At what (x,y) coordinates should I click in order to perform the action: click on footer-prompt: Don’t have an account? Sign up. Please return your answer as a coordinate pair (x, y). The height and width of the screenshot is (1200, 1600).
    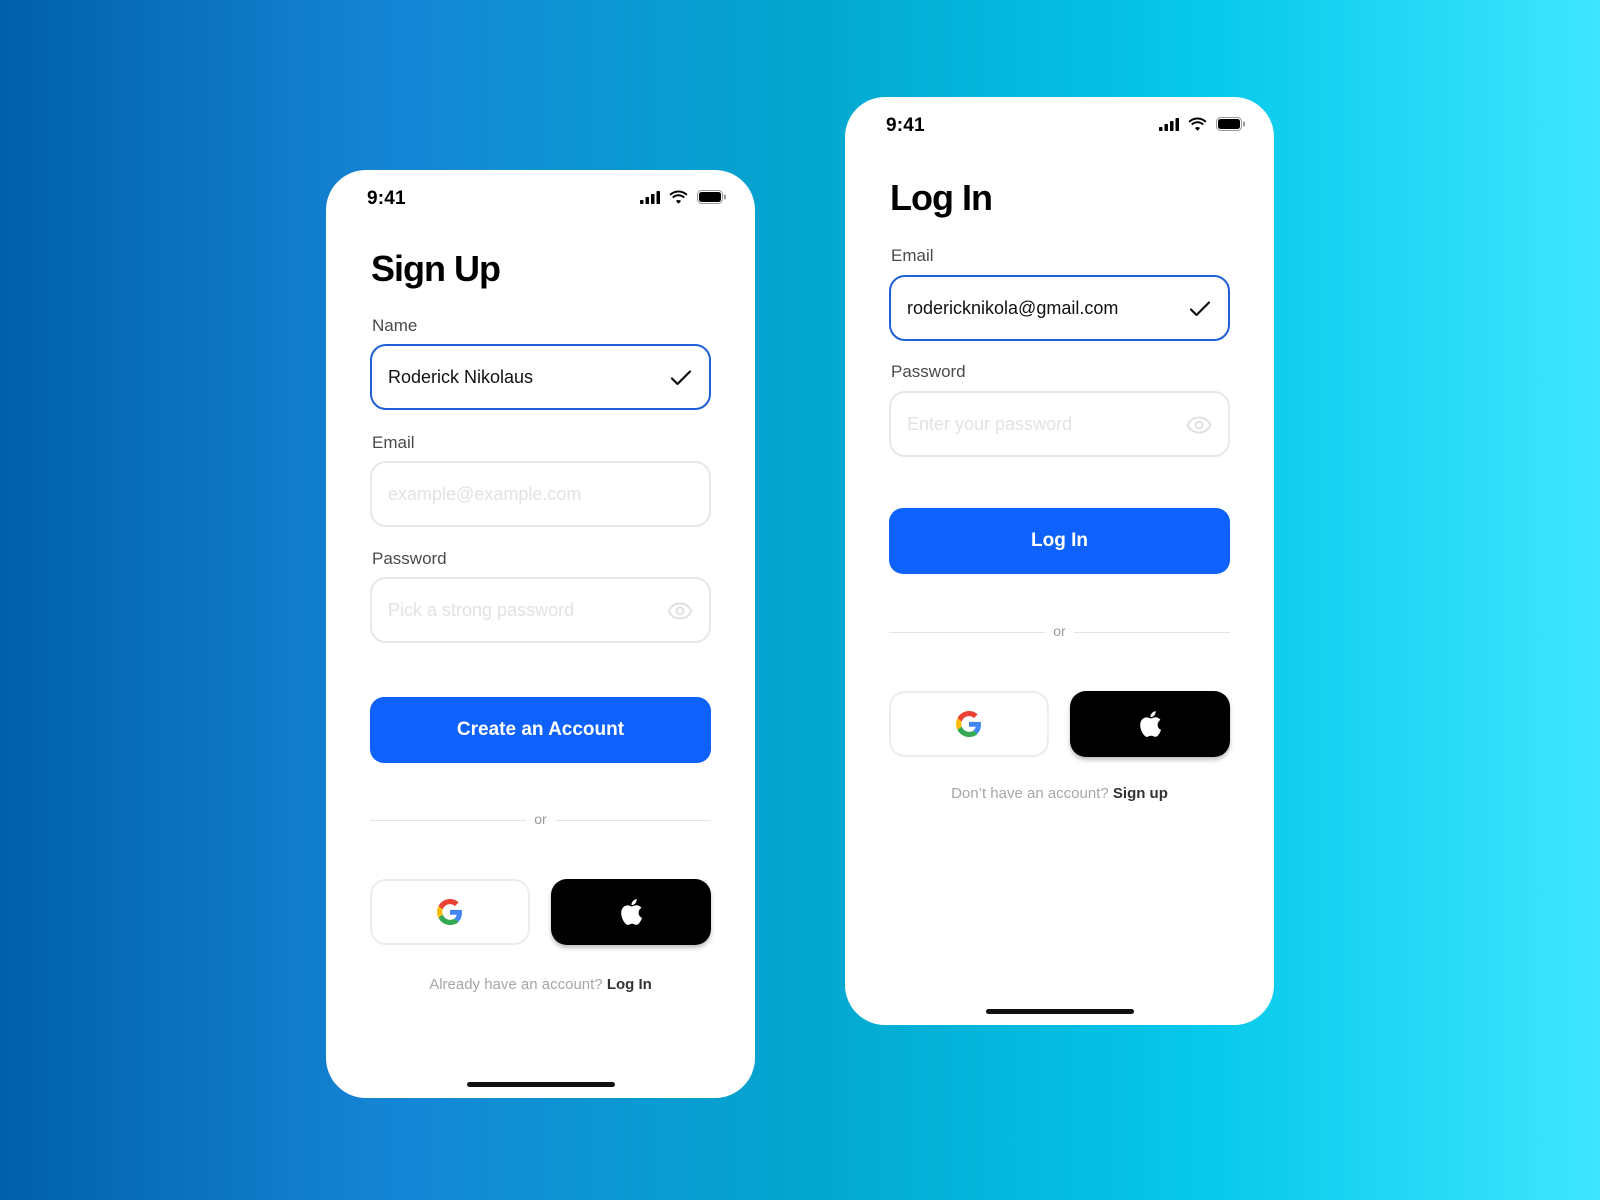
    Looking at the image, I should click on (1059, 793).